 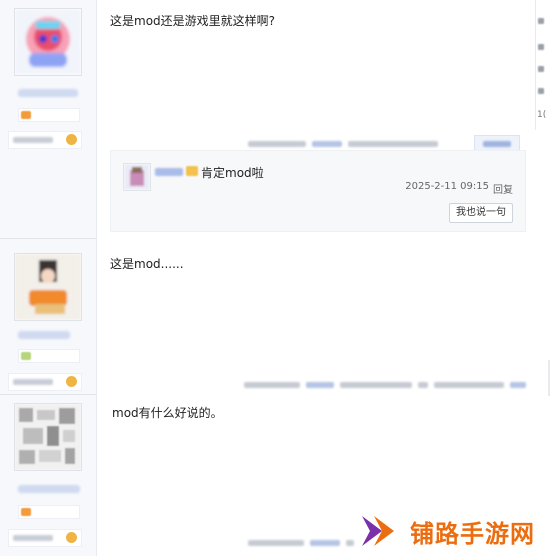 I want to click on site-watermark: 铺路手游网, so click(x=455, y=531).